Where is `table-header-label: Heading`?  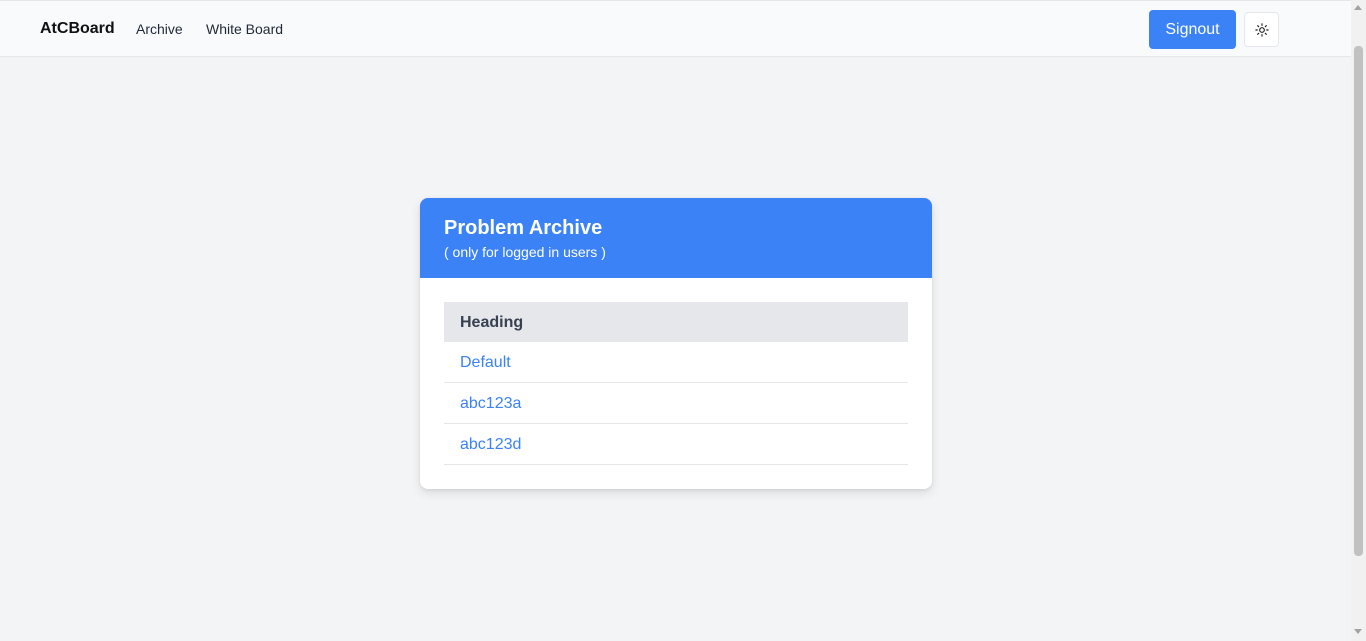 table-header-label: Heading is located at coordinates (492, 322).